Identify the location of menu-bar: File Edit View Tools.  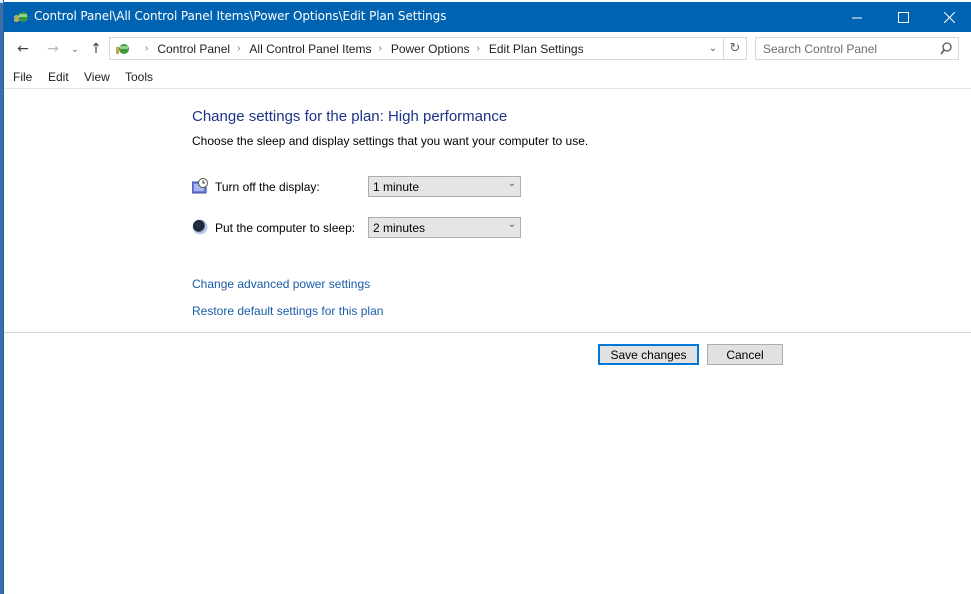
(487, 77).